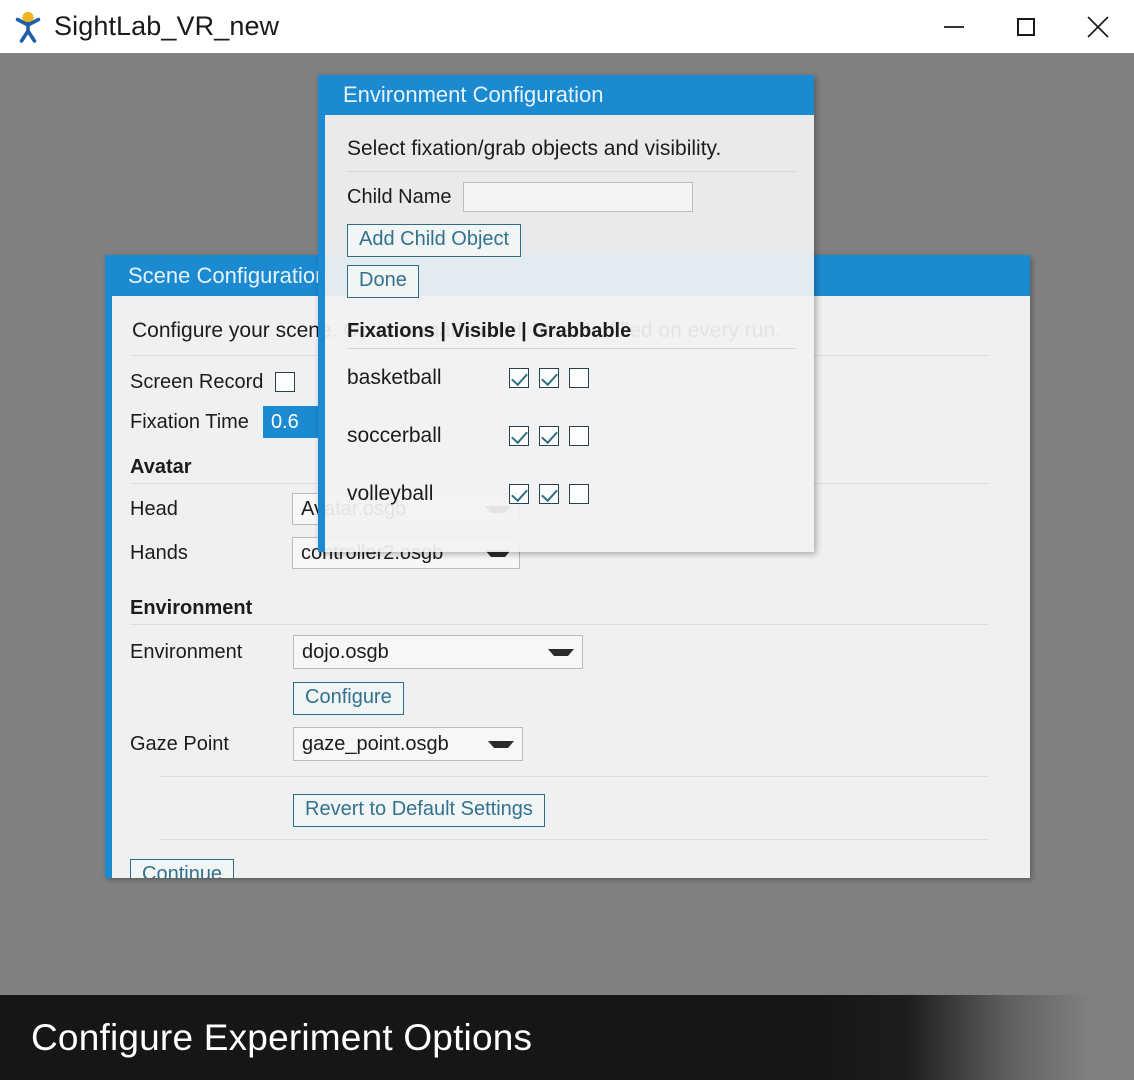 The height and width of the screenshot is (1080, 1134). What do you see at coordinates (559, 600) in the screenshot?
I see `environment-section-heading: Environment` at bounding box center [559, 600].